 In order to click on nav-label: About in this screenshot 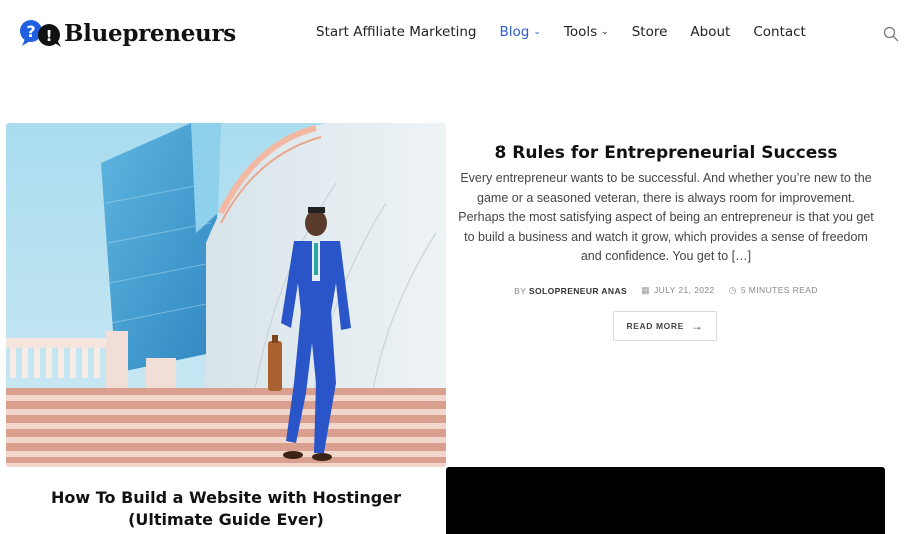, I will do `click(710, 32)`.